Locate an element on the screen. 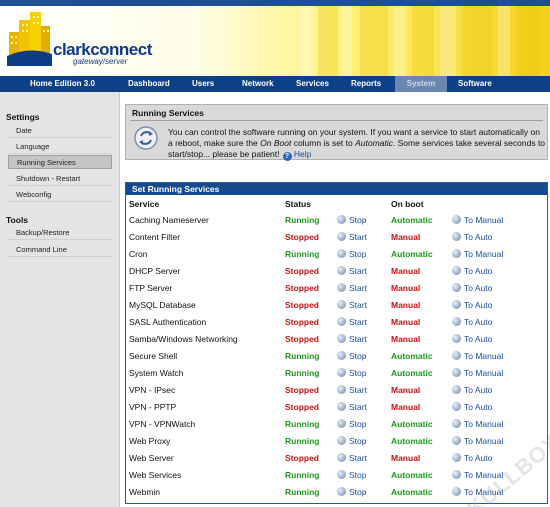 The width and height of the screenshot is (550, 507). sidebar-item-backup-restore: Backup/Restore is located at coordinates (60, 233).